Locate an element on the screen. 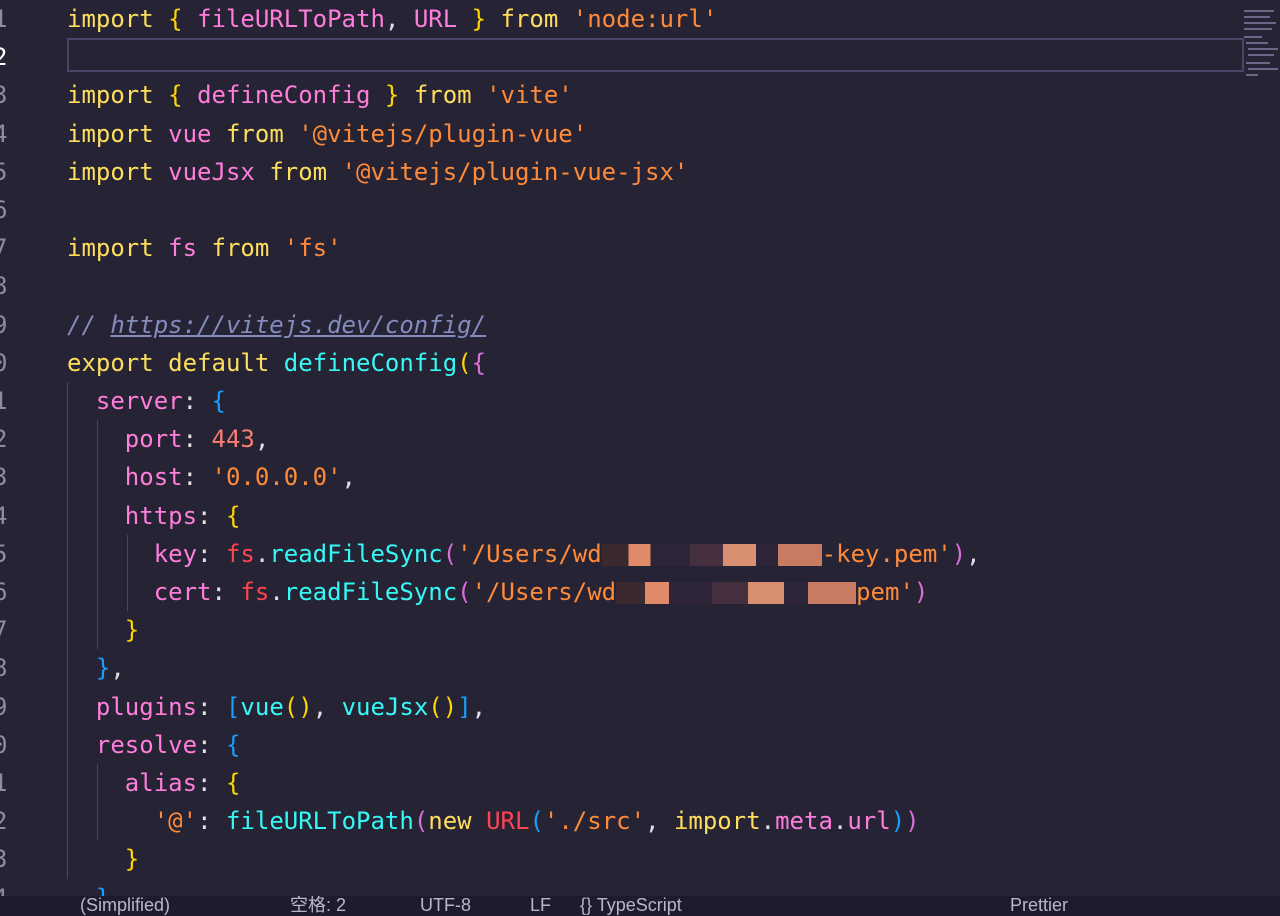  code-text: cert: fs.readFileSync('/Users/wd pem') is located at coordinates (498, 592).